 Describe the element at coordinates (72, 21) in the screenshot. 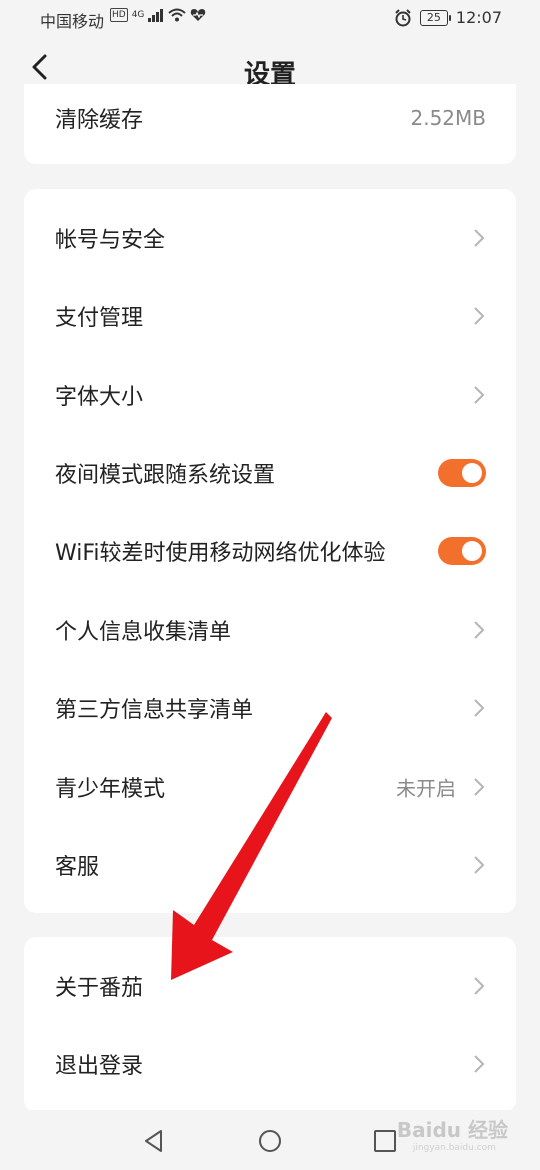

I see `carrier-name: 中国移动` at that location.